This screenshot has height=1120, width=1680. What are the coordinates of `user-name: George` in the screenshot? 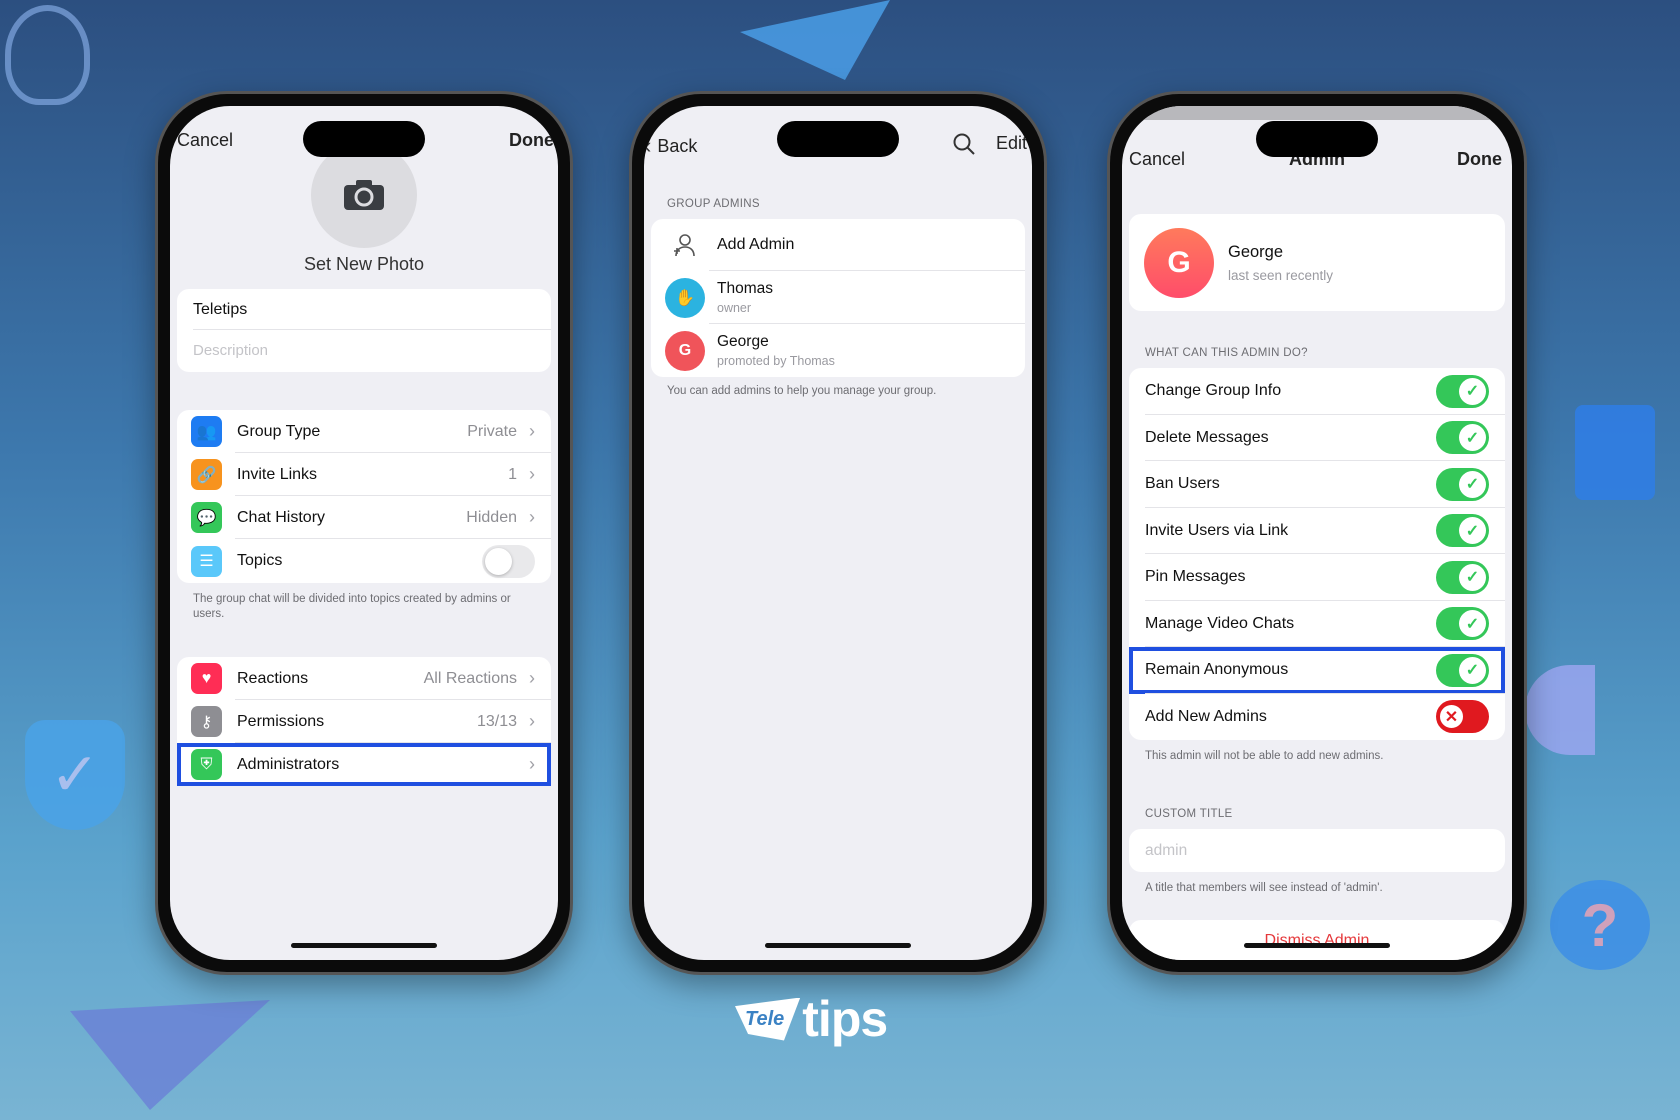 It's located at (1256, 251).